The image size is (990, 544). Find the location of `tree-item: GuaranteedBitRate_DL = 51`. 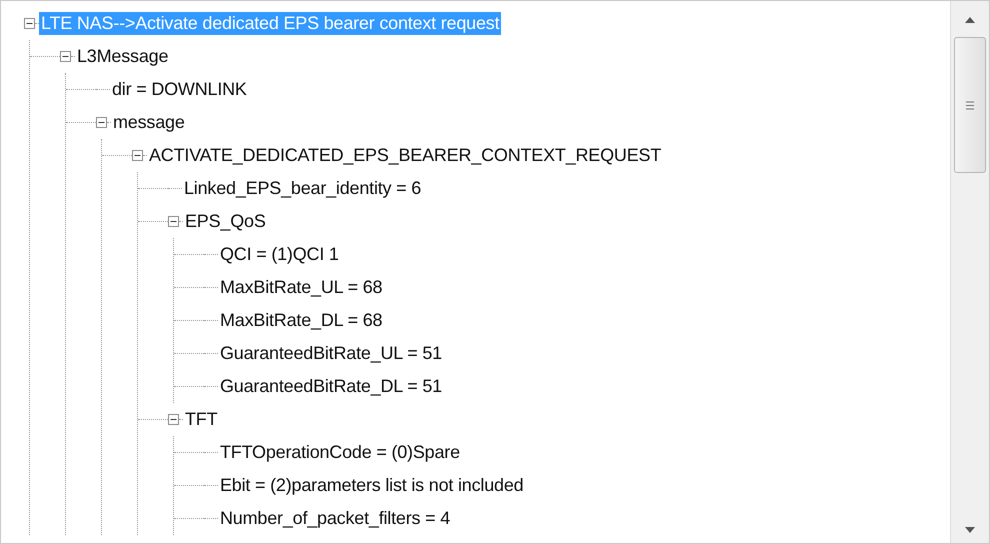

tree-item: GuaranteedBitRate_DL = 51 is located at coordinates (331, 386).